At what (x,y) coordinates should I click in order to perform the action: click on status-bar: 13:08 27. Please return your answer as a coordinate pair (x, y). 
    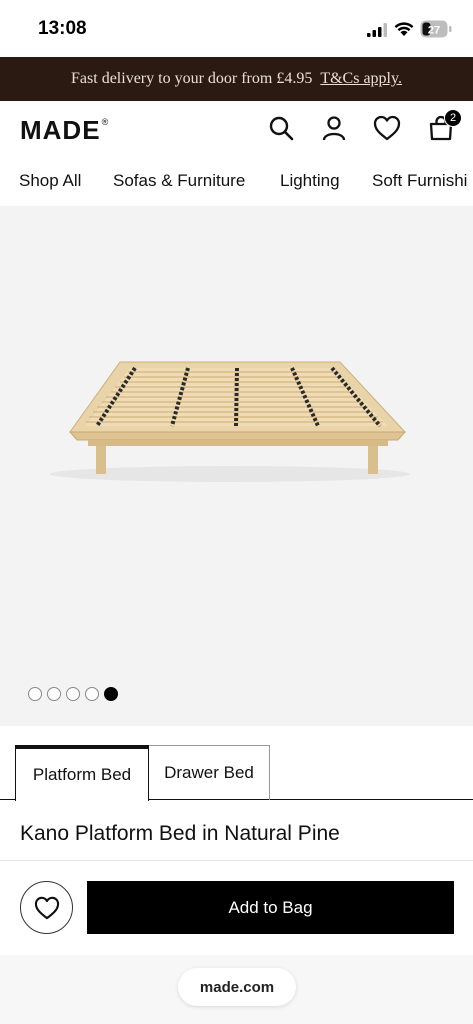
    Looking at the image, I should click on (236, 28).